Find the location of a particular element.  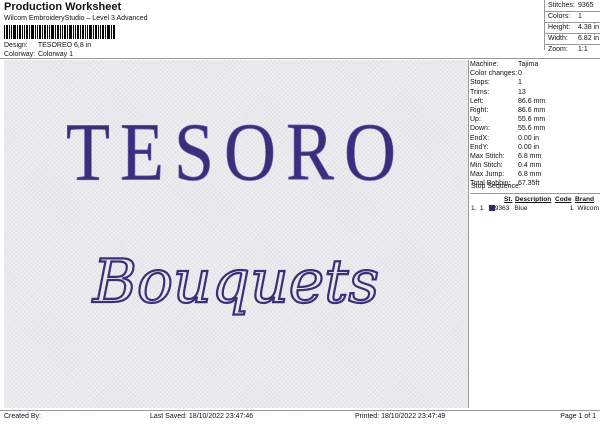

stop-table-row: 1. 1 9363 Blue 1 Wilcom is located at coordinates (535, 208).